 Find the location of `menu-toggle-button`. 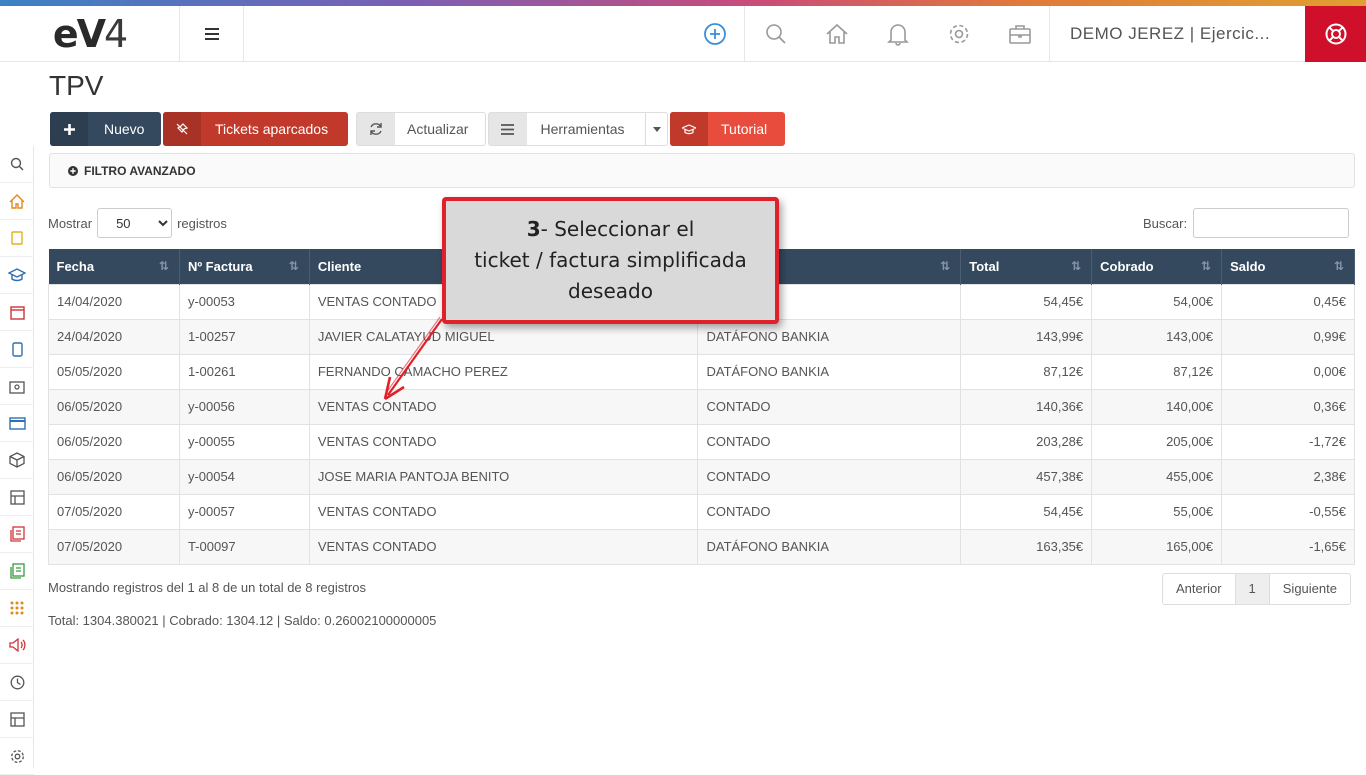

menu-toggle-button is located at coordinates (212, 34).